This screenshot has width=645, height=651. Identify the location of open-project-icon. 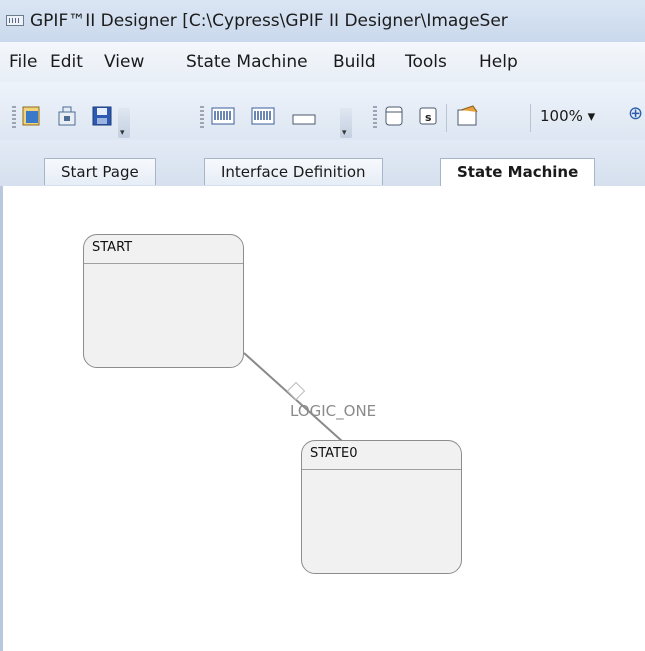
(67, 116).